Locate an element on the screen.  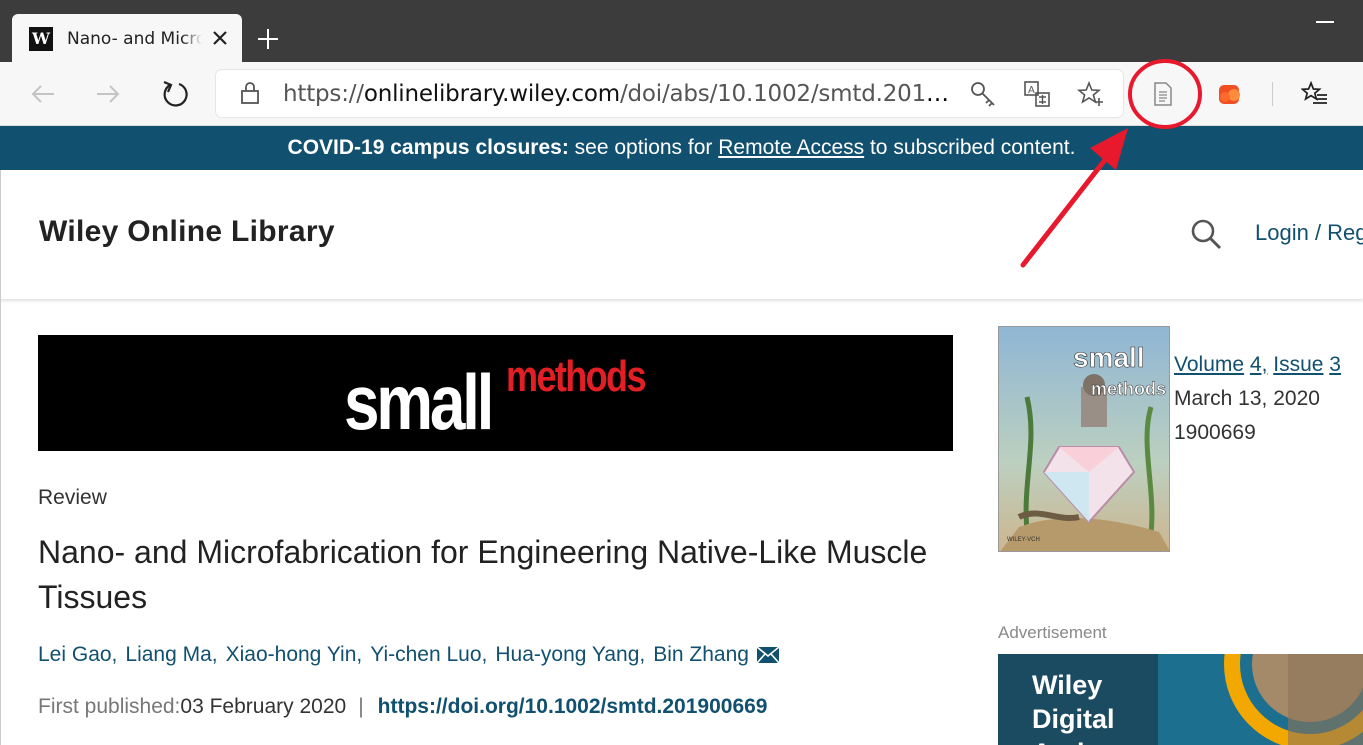
refresh-button is located at coordinates (175, 94).